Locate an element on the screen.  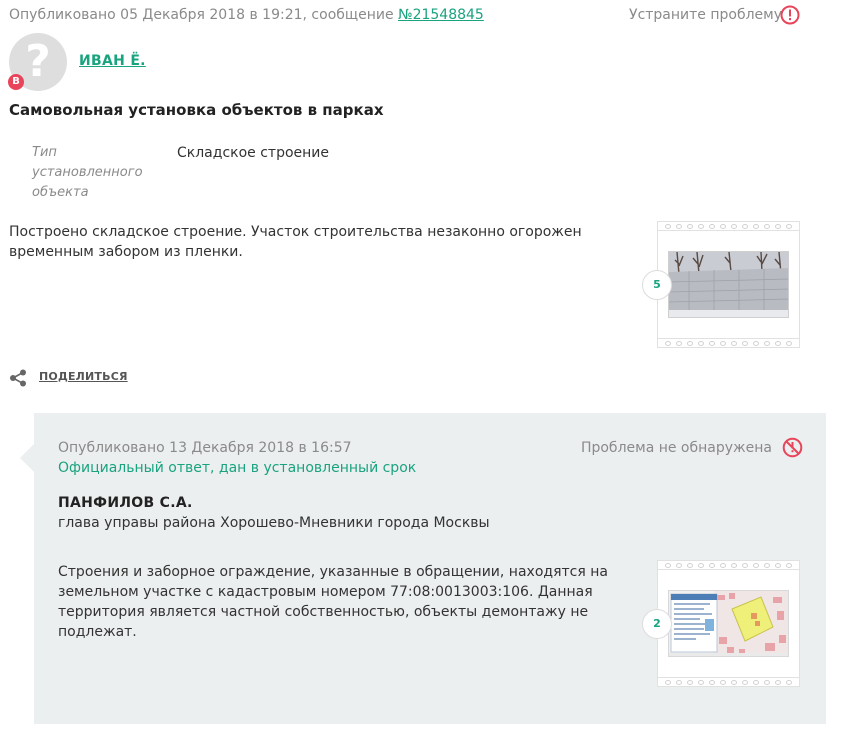
answer-photo-gallery: 2 is located at coordinates (721, 623).